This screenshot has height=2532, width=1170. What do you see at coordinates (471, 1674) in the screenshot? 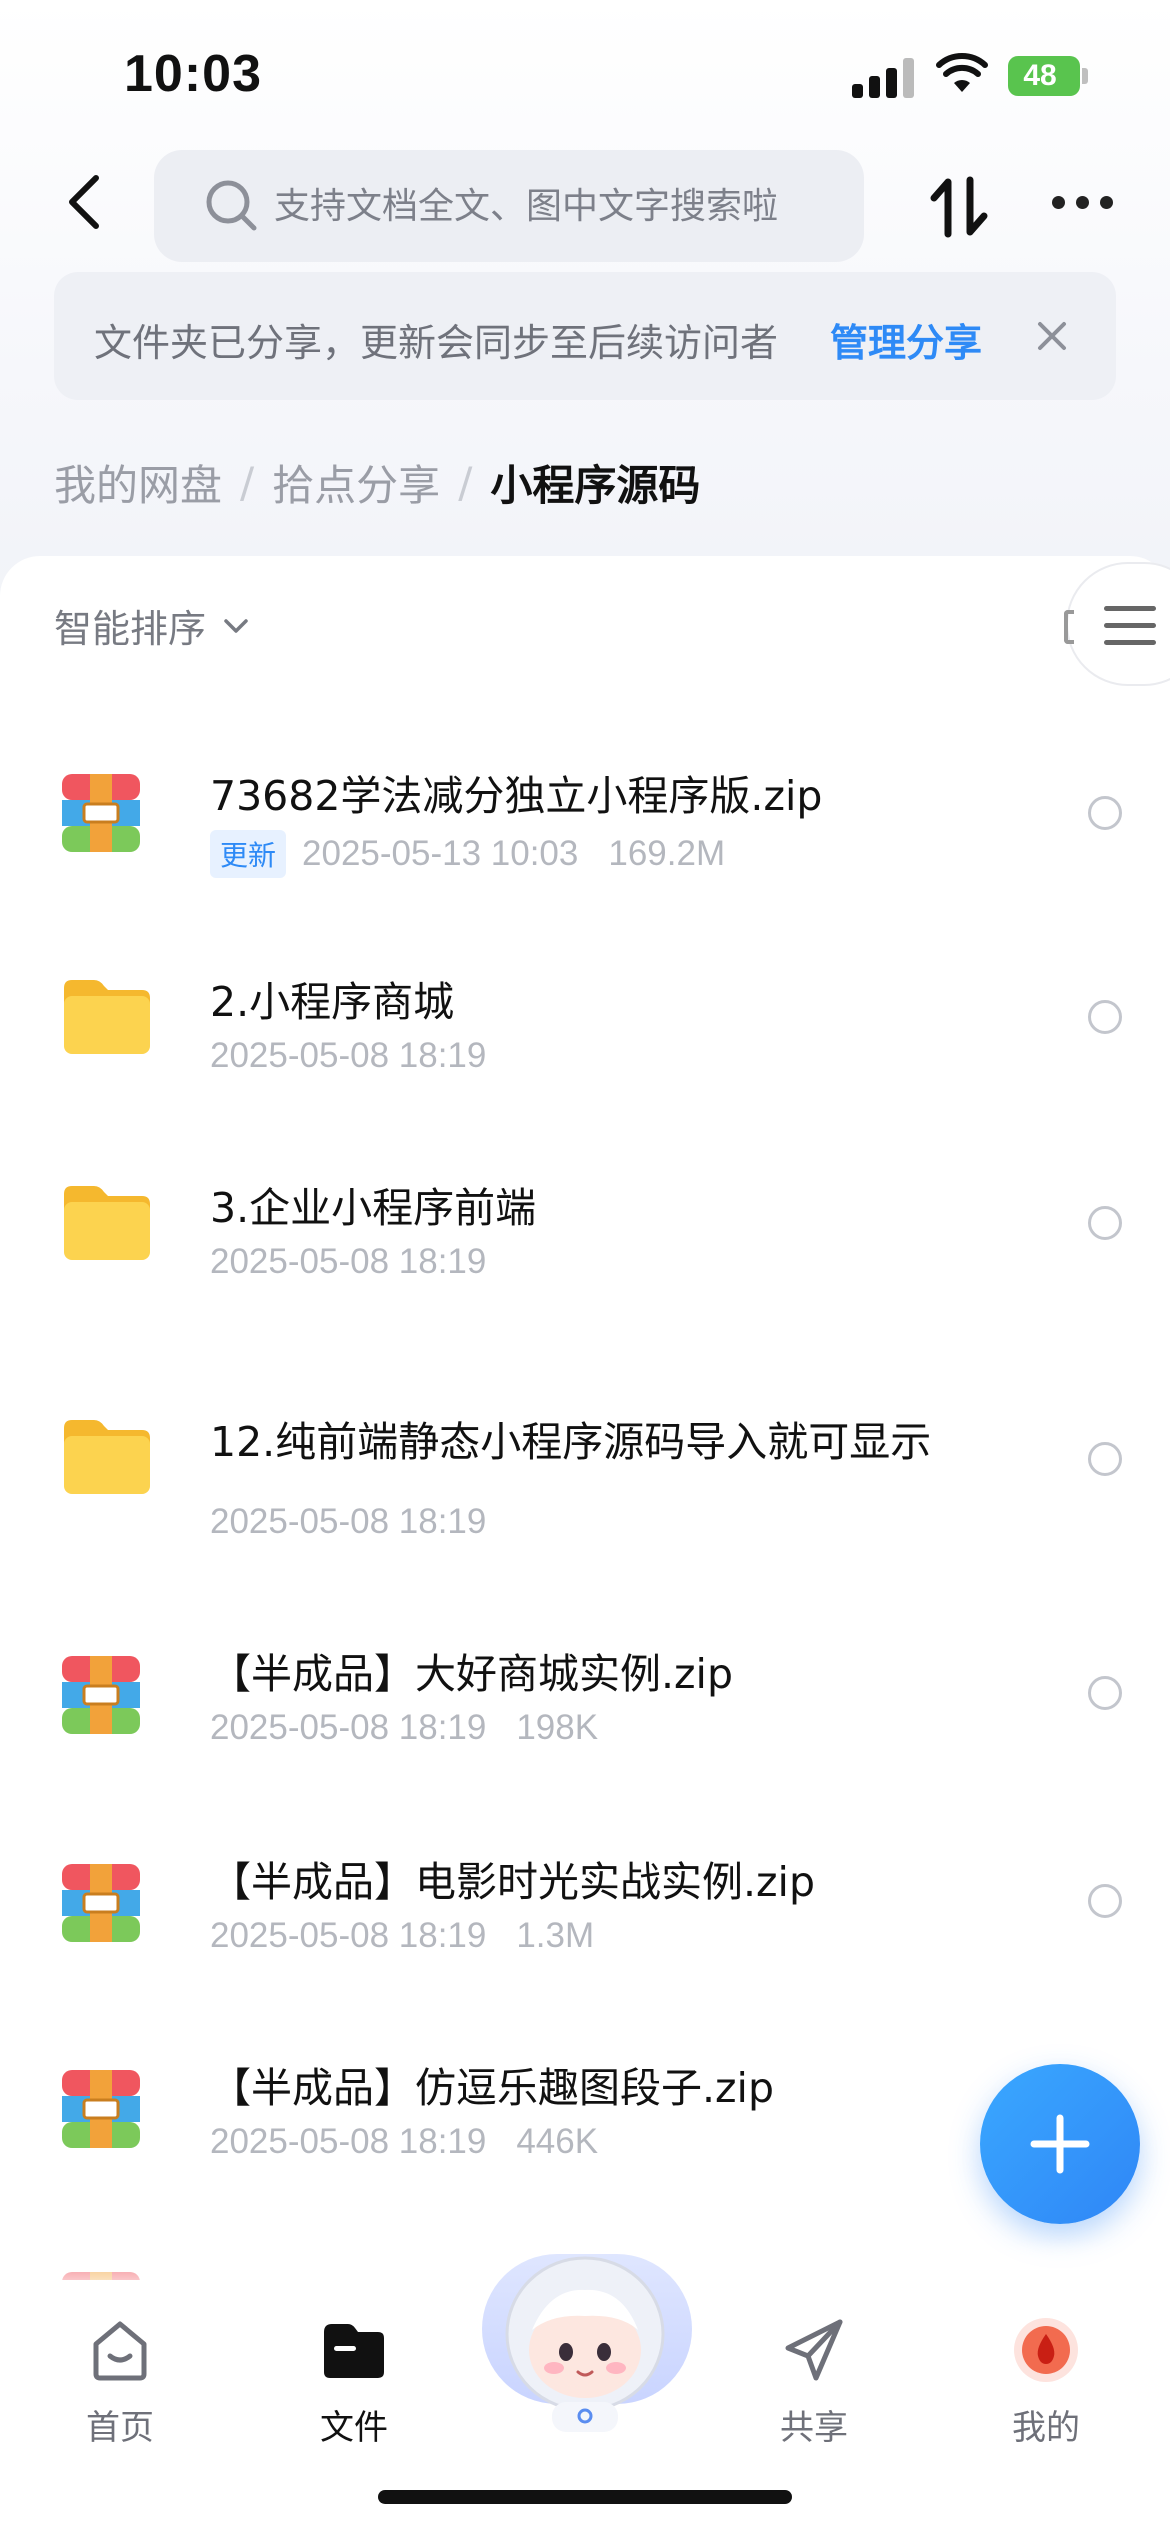
I see `file-name: 【半成品】大好商城实例.zip` at bounding box center [471, 1674].